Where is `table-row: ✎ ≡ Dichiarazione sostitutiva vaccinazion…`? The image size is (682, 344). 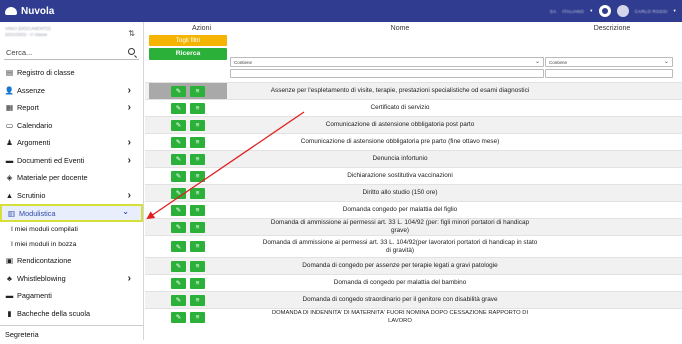
table-row: ✎ ≡ Dichiarazione sostitutiva vaccinazion… is located at coordinates (413, 175).